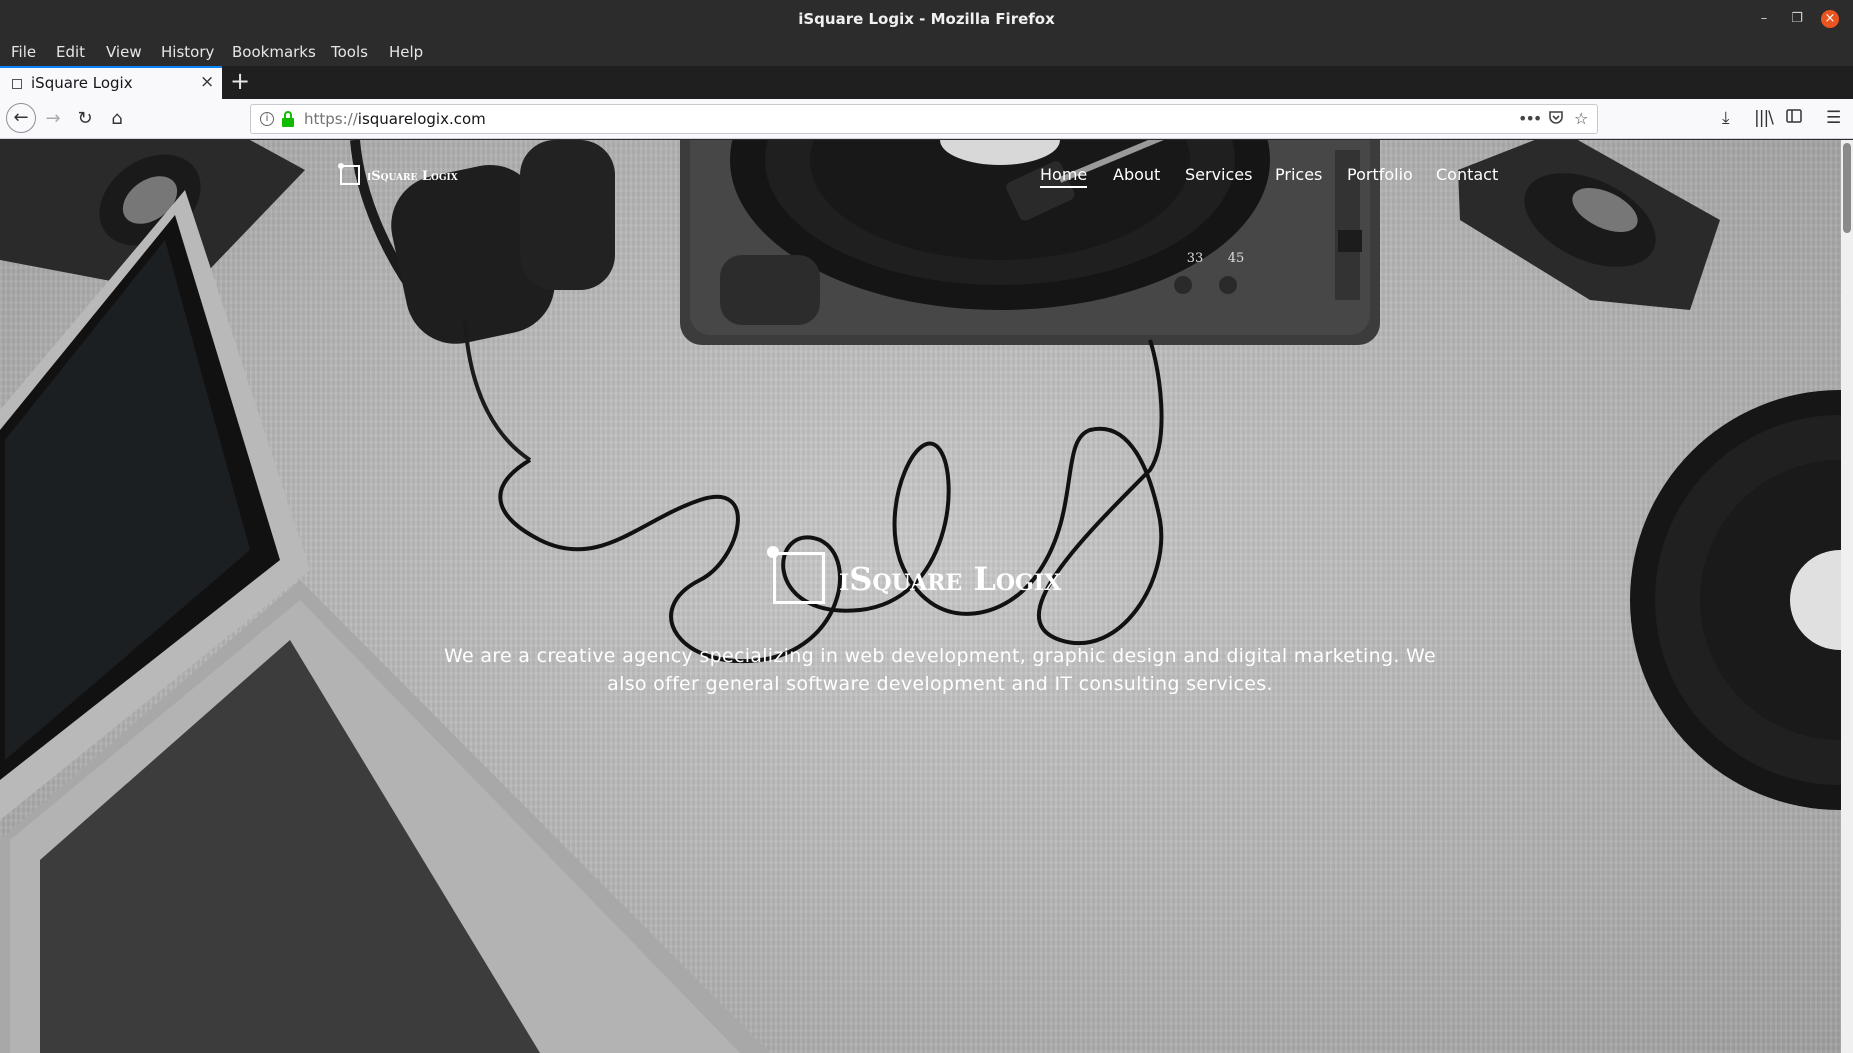 This screenshot has height=1053, width=1853. I want to click on tab-isquare-logix: iSquare Logix ×, so click(111, 82).